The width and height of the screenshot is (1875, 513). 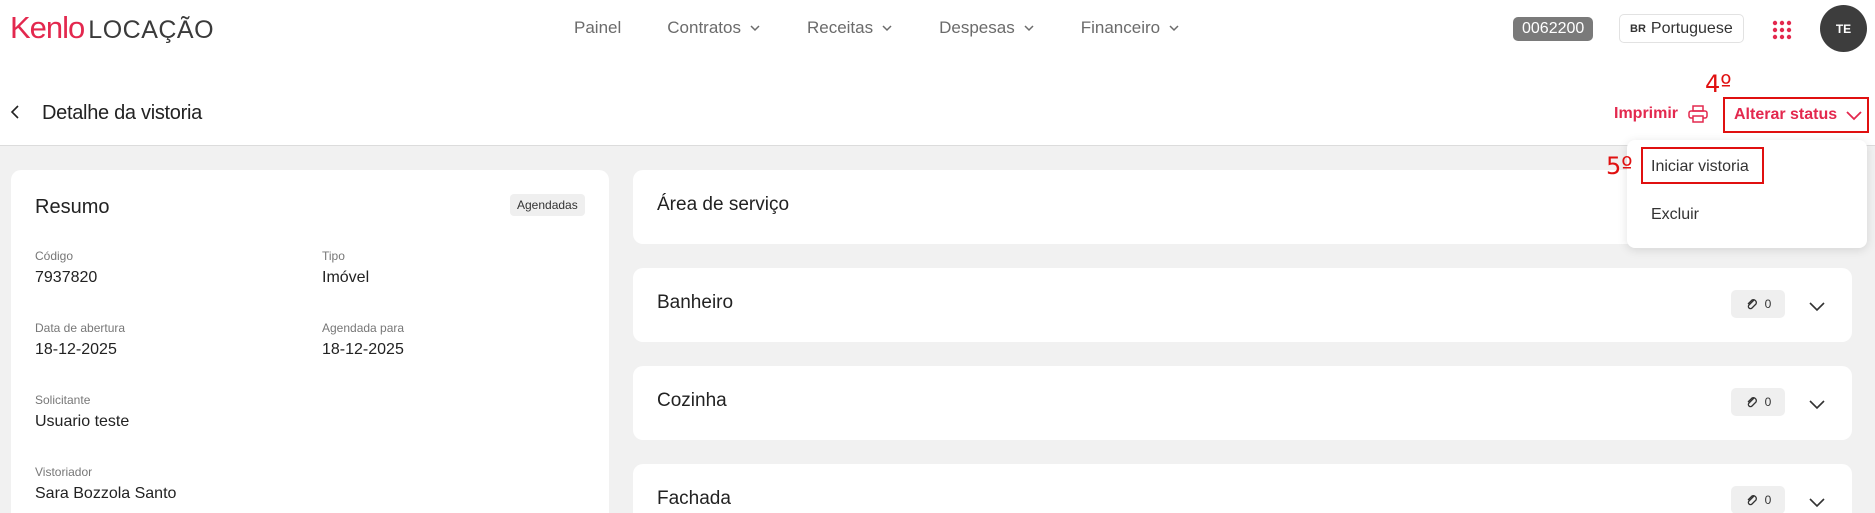 What do you see at coordinates (692, 400) in the screenshot?
I see `section-title: Cozinha` at bounding box center [692, 400].